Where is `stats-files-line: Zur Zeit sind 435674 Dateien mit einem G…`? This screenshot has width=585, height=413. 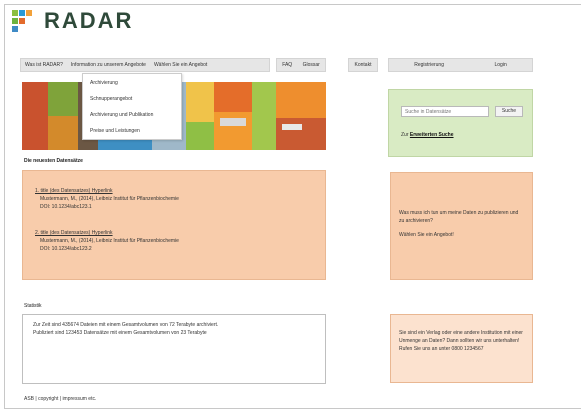
stats-files-line: Zur Zeit sind 435674 Dateien mit einem G… is located at coordinates (126, 325).